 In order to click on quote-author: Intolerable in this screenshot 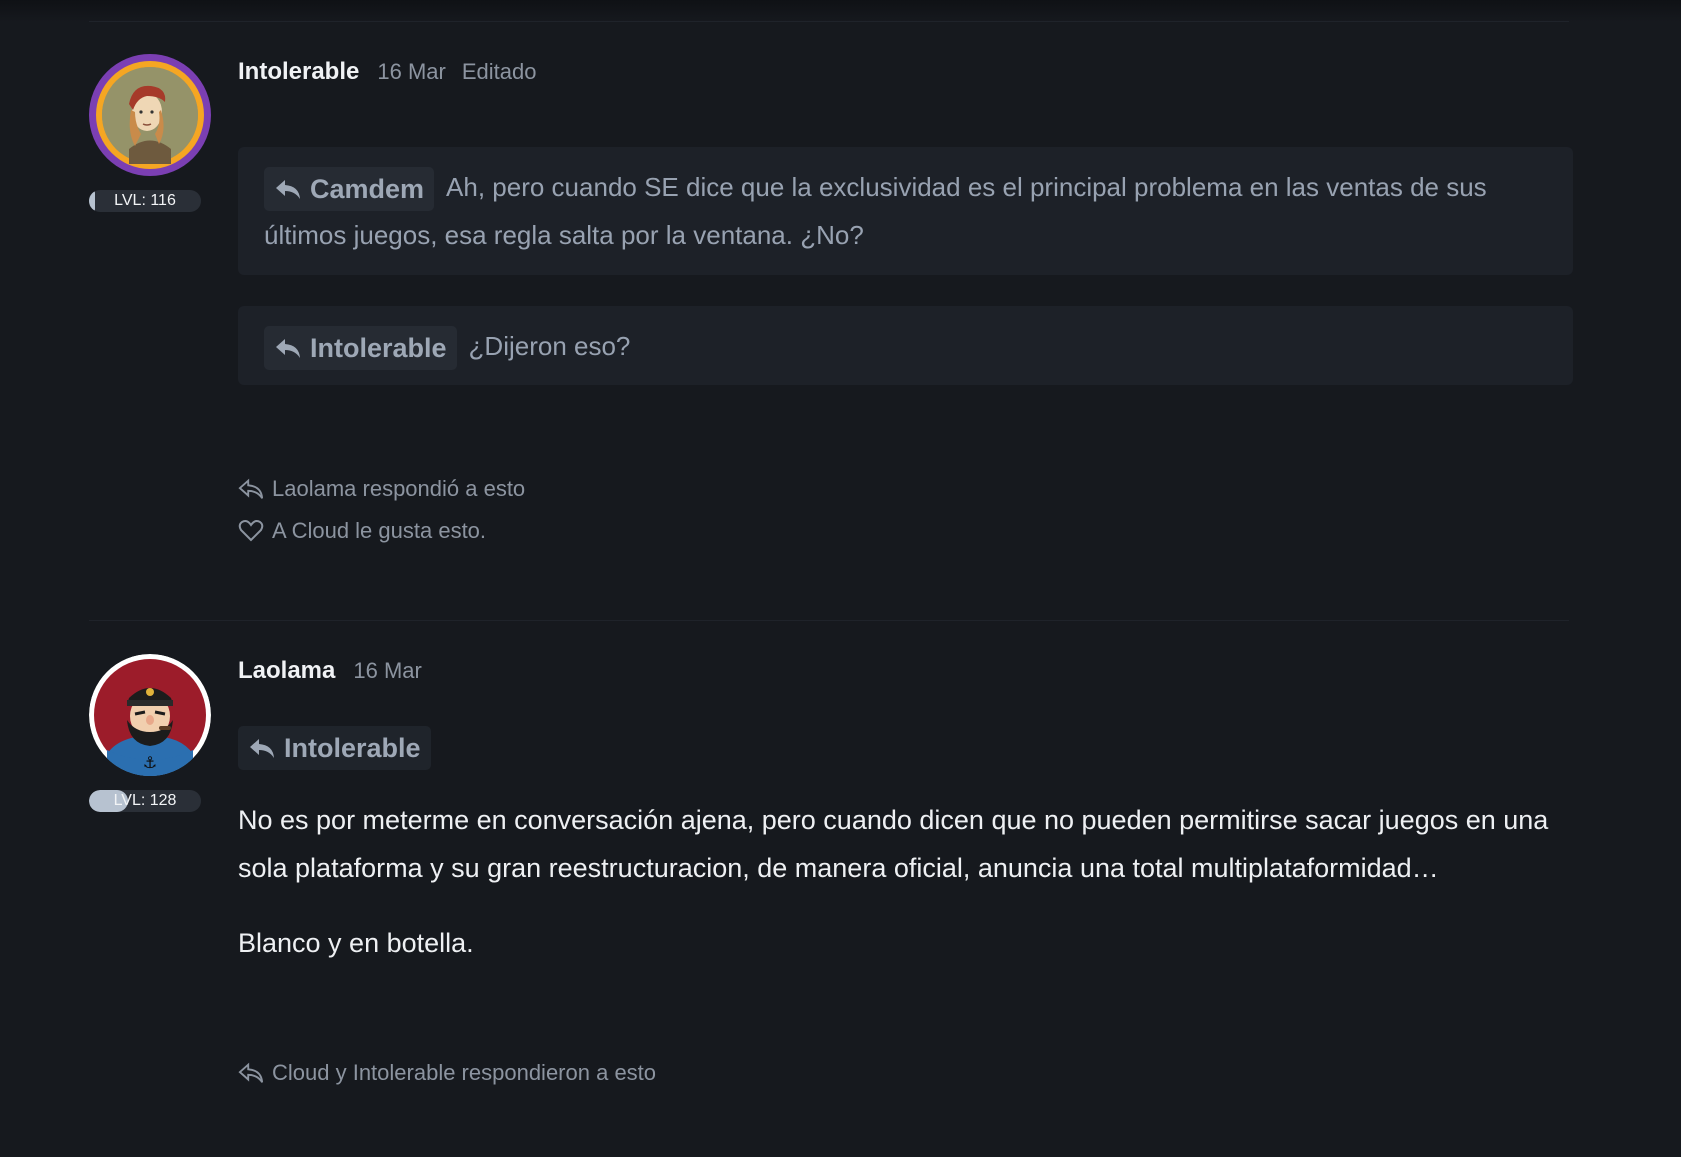, I will do `click(378, 348)`.